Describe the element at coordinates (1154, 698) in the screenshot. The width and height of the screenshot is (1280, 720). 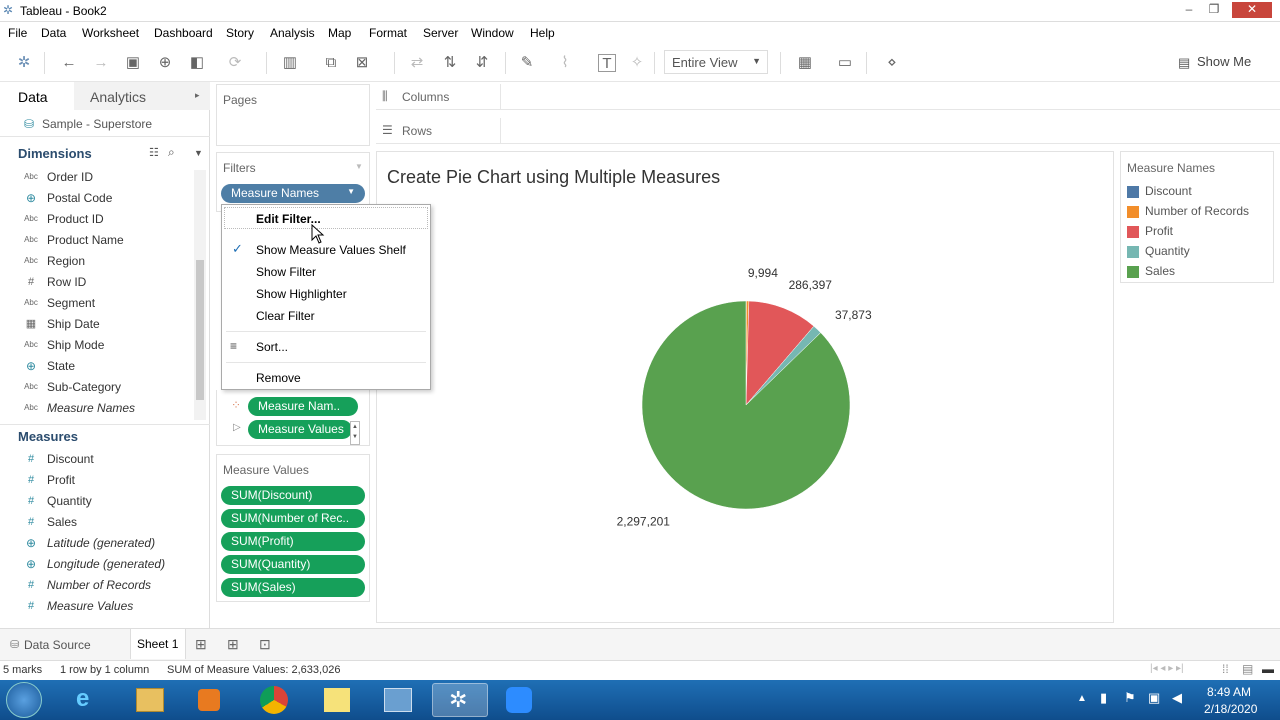
I see `network-icon: ▣` at that location.